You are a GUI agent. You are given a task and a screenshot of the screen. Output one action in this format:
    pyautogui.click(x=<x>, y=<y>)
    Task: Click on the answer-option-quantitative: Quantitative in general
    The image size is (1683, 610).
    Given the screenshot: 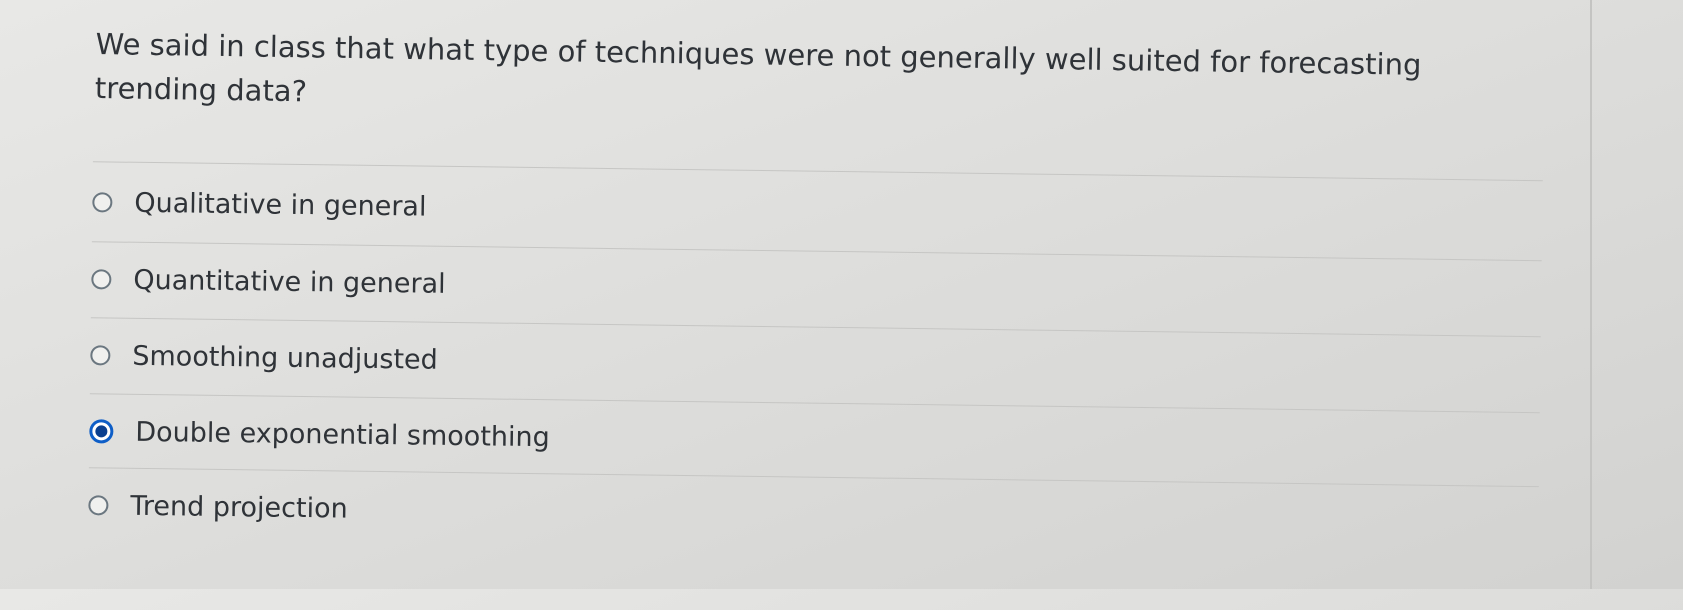 What is the action you would take?
    pyautogui.click(x=268, y=281)
    